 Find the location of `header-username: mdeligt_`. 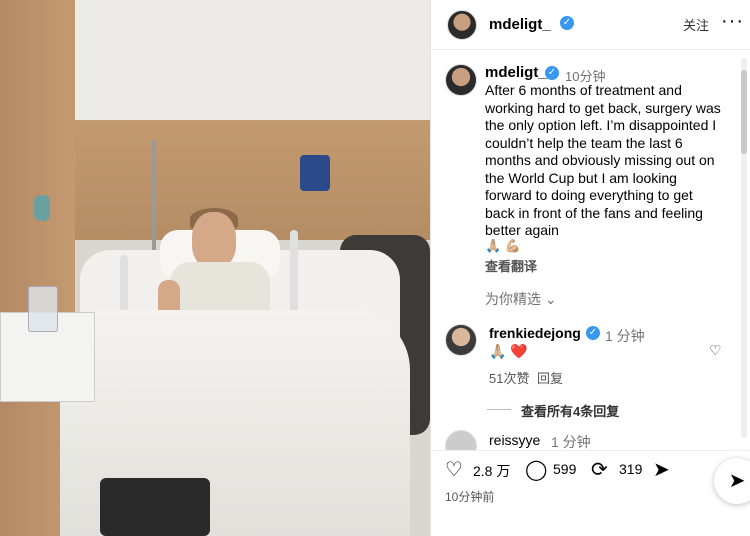

header-username: mdeligt_ is located at coordinates (520, 24).